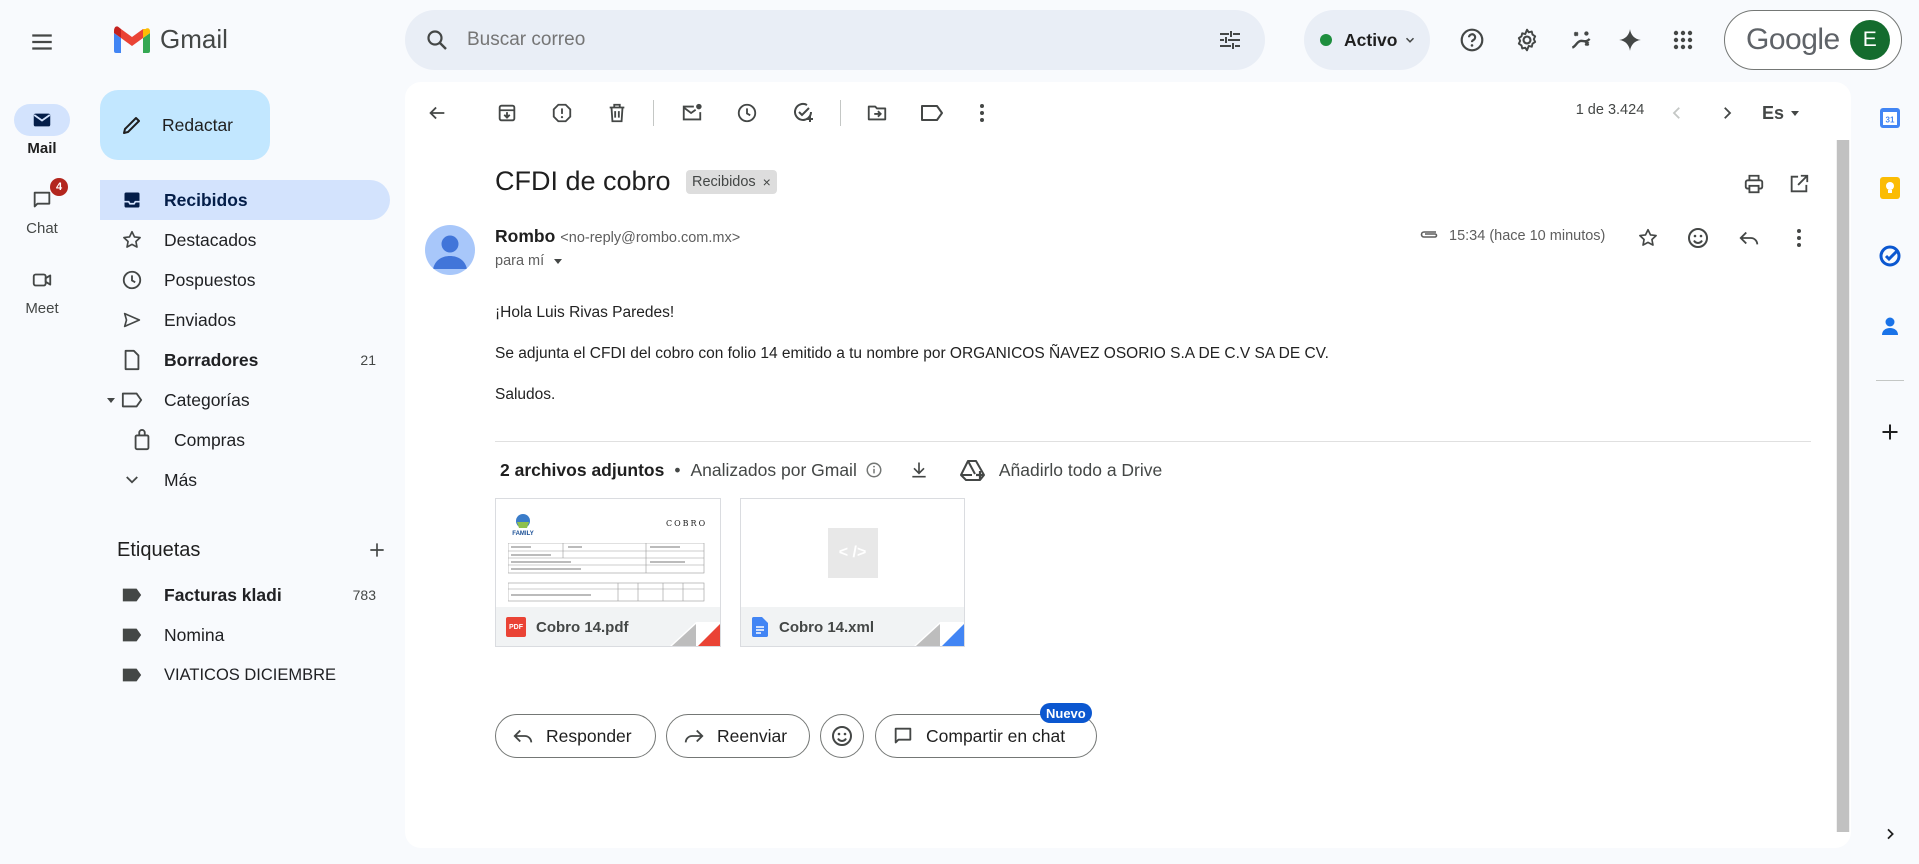 Image resolution: width=1919 pixels, height=864 pixels. I want to click on label-item: VIATICOS DICIEMBRE, so click(245, 675).